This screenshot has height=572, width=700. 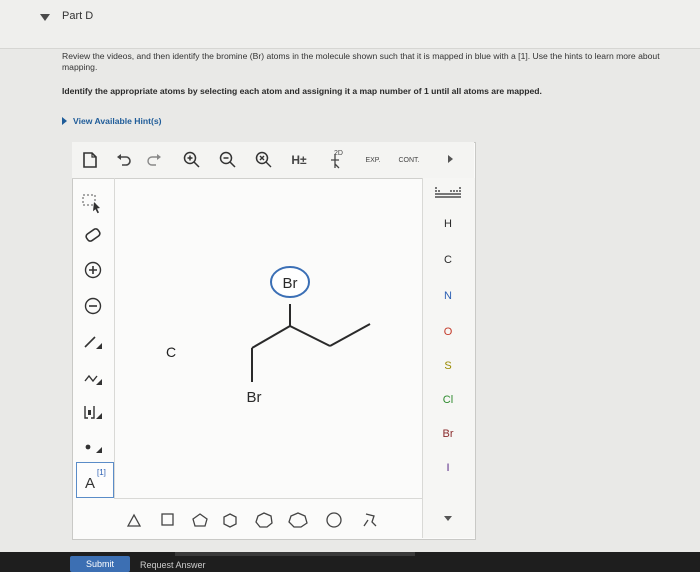 I want to click on selection-tool-icon, so click(x=93, y=204).